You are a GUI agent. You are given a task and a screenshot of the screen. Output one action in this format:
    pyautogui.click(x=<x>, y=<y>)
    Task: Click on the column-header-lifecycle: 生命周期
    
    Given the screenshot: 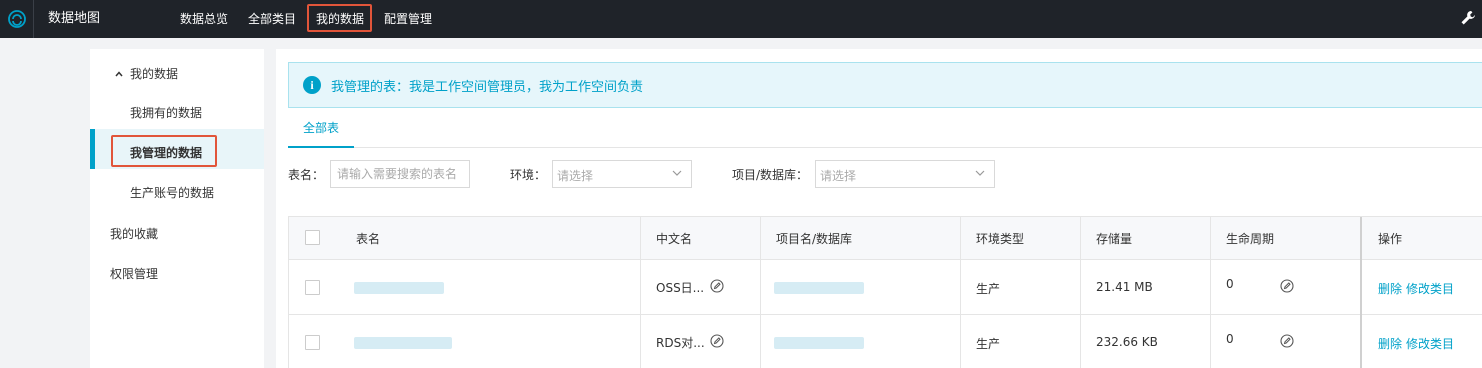 What is the action you would take?
    pyautogui.click(x=1250, y=238)
    